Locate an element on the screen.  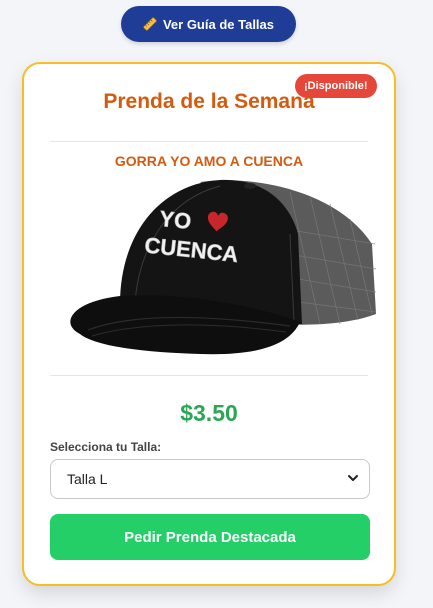
product-name: GORRA YO AMO A CUENCA is located at coordinates (209, 161).